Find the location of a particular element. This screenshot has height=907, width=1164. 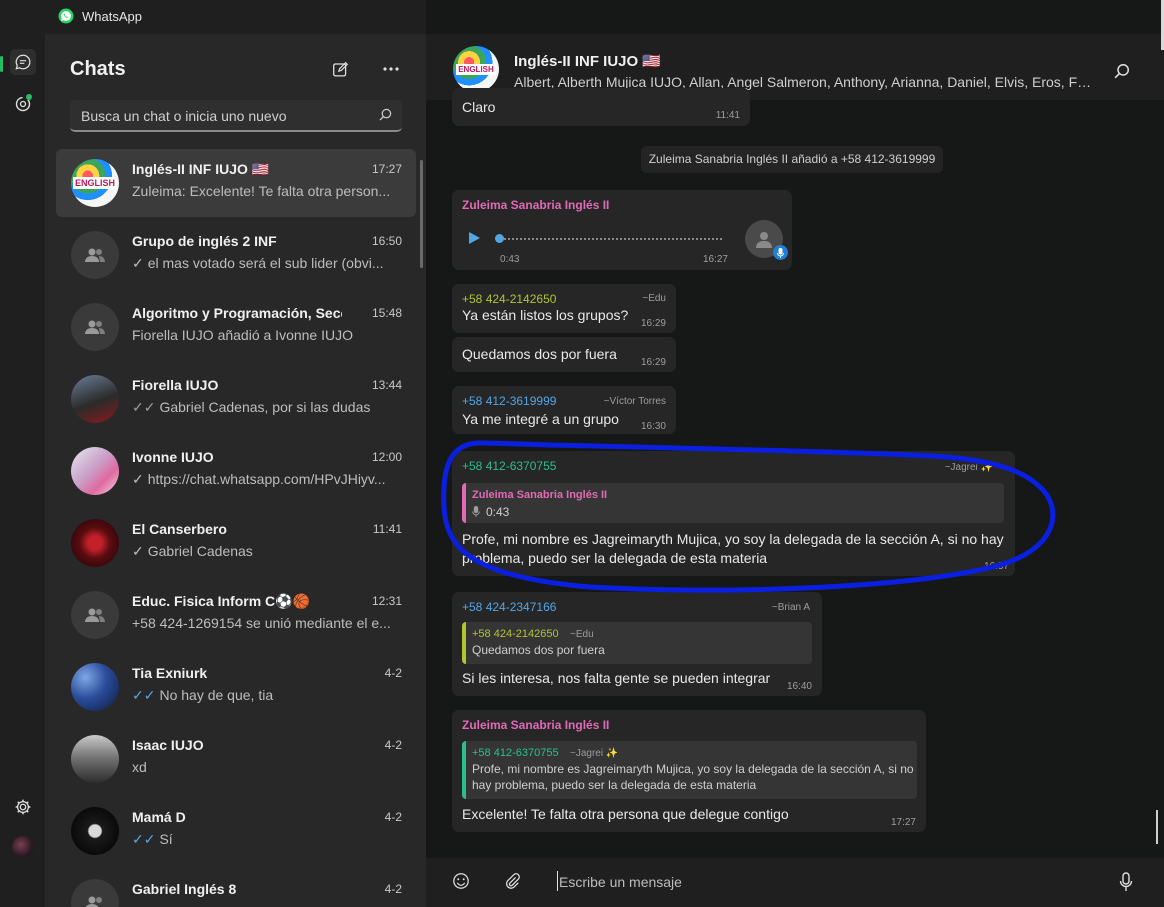

message-input: Escribe un mensaje is located at coordinates (620, 882).